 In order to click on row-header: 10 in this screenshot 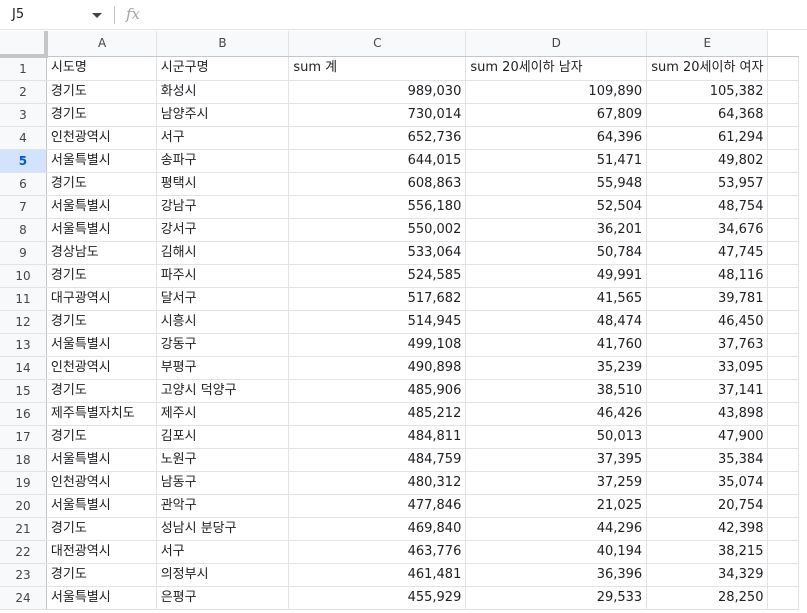, I will do `click(23, 276)`.